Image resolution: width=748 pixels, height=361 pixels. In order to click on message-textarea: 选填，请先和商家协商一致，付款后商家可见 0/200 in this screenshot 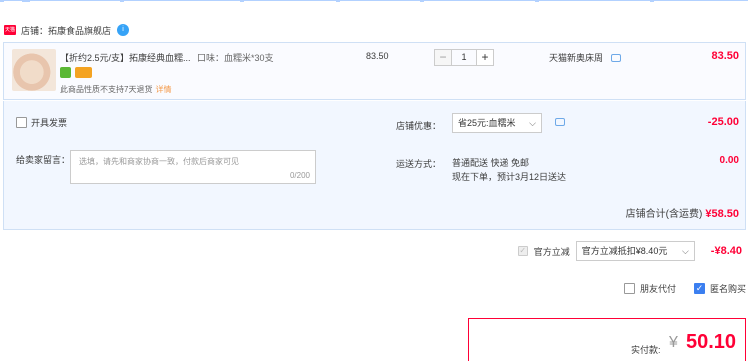, I will do `click(193, 167)`.